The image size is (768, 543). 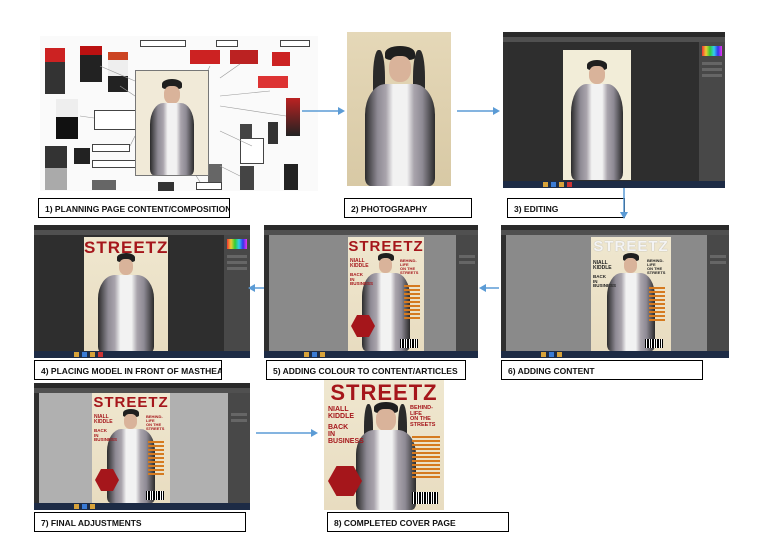 I want to click on step5-label: 5) ADDING COLOUR TO CONTENT/ARTICLES, so click(x=366, y=370).